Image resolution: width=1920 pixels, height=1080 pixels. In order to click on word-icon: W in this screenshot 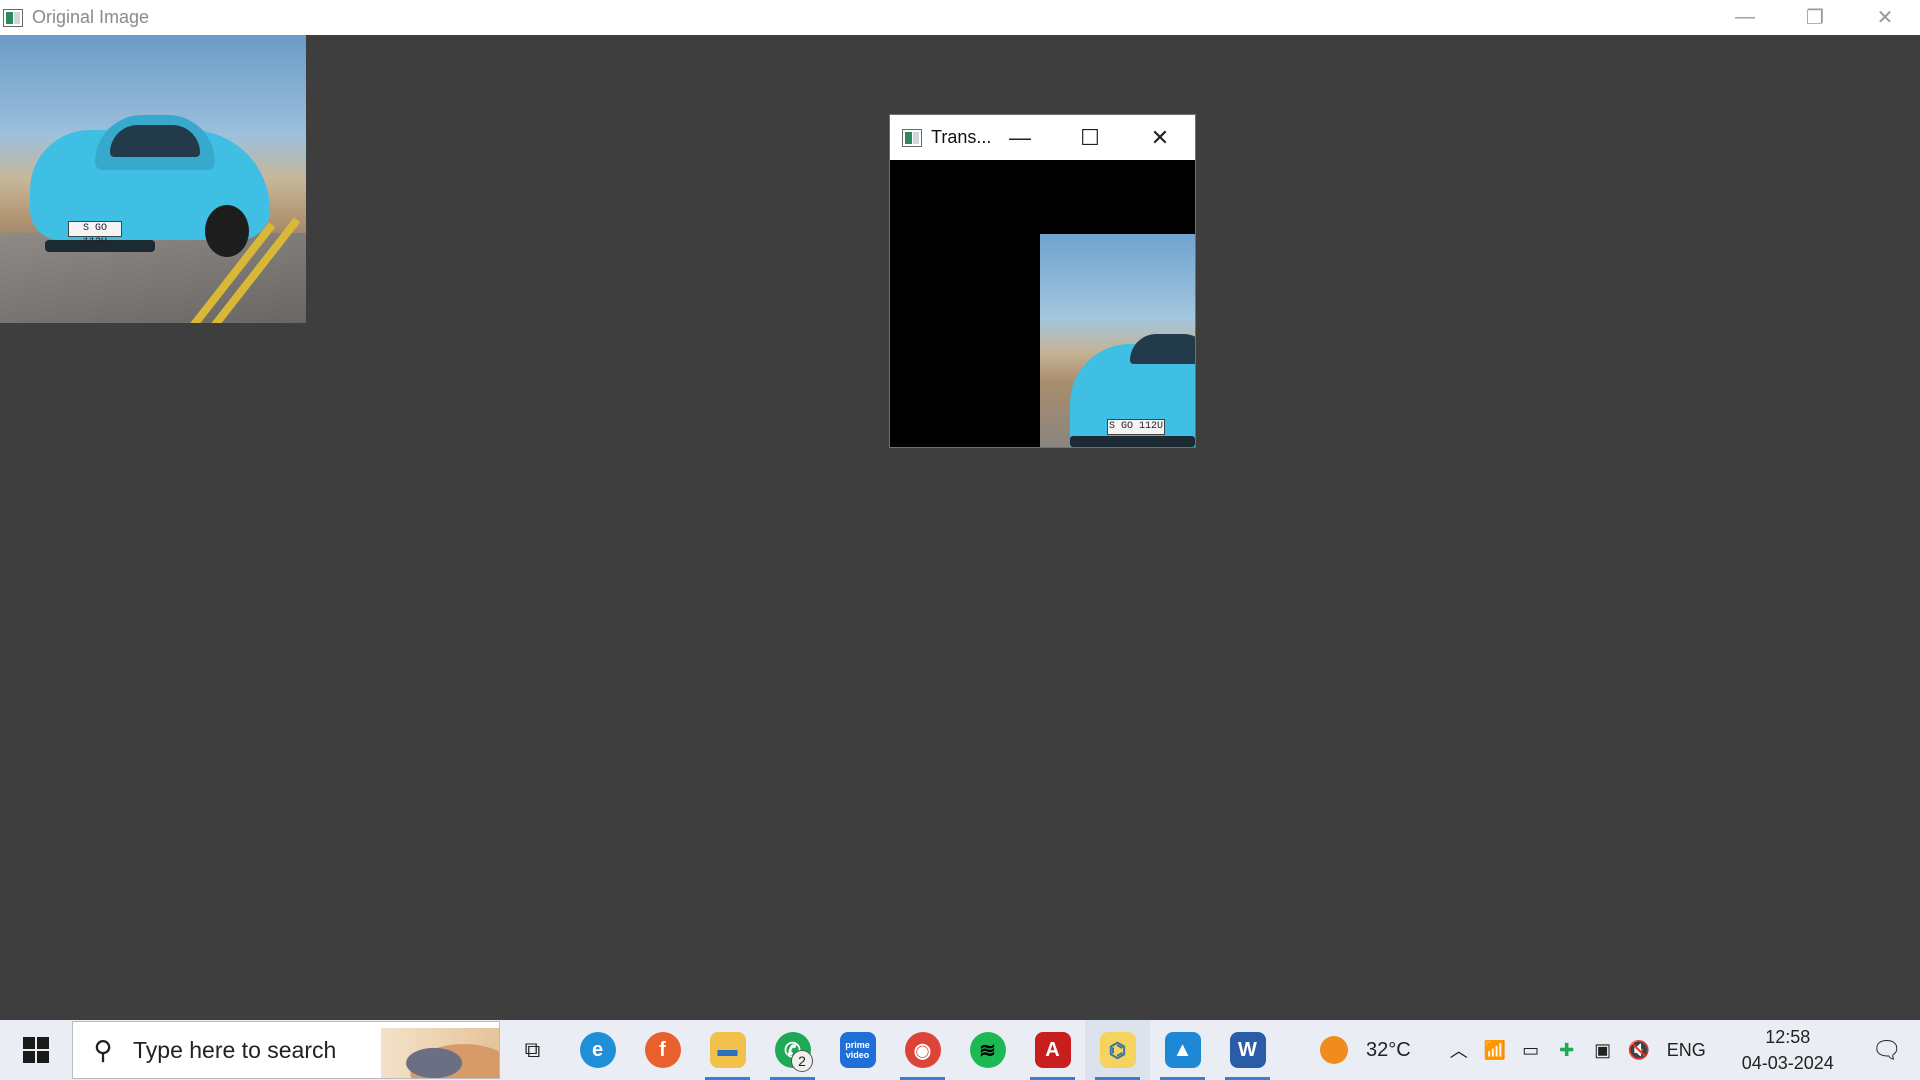, I will do `click(1247, 1050)`.